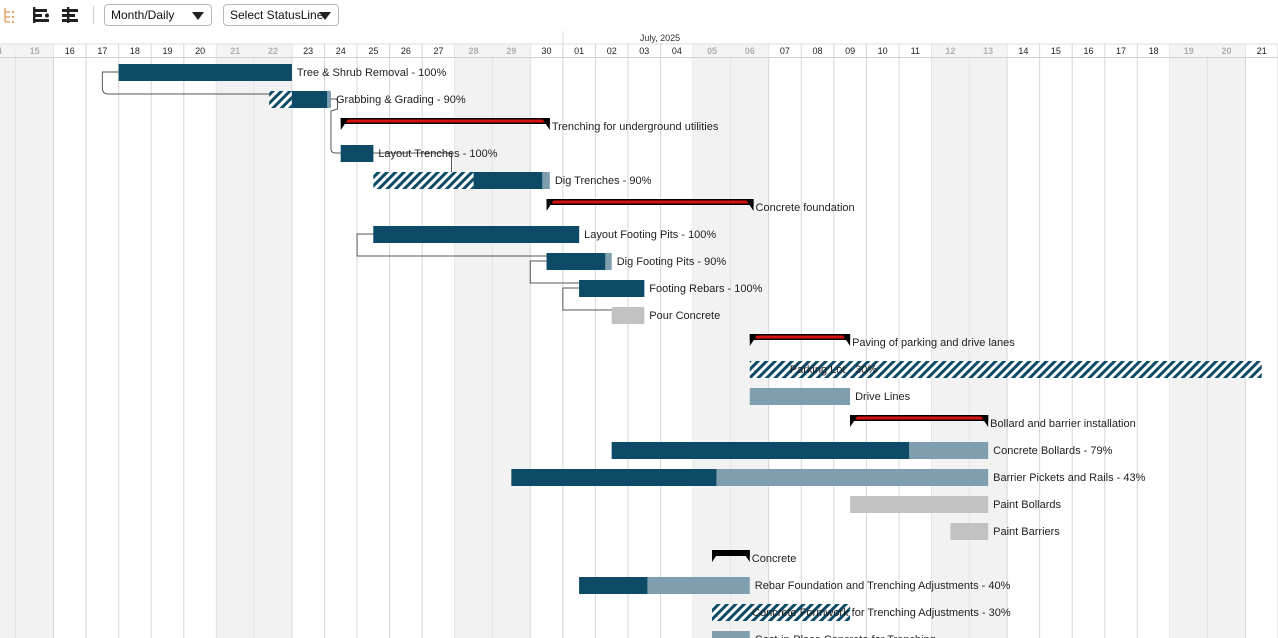 The image size is (1278, 638). I want to click on gantt-row: Concrete Bollards - 79%, so click(862, 450).